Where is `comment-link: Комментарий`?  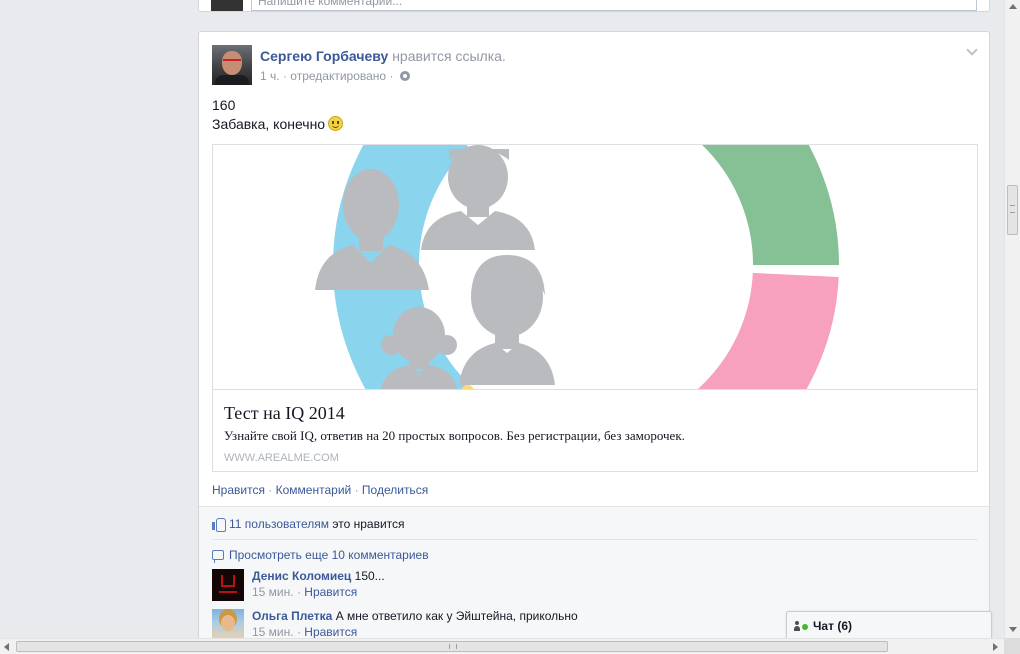
comment-link: Комментарий is located at coordinates (314, 490).